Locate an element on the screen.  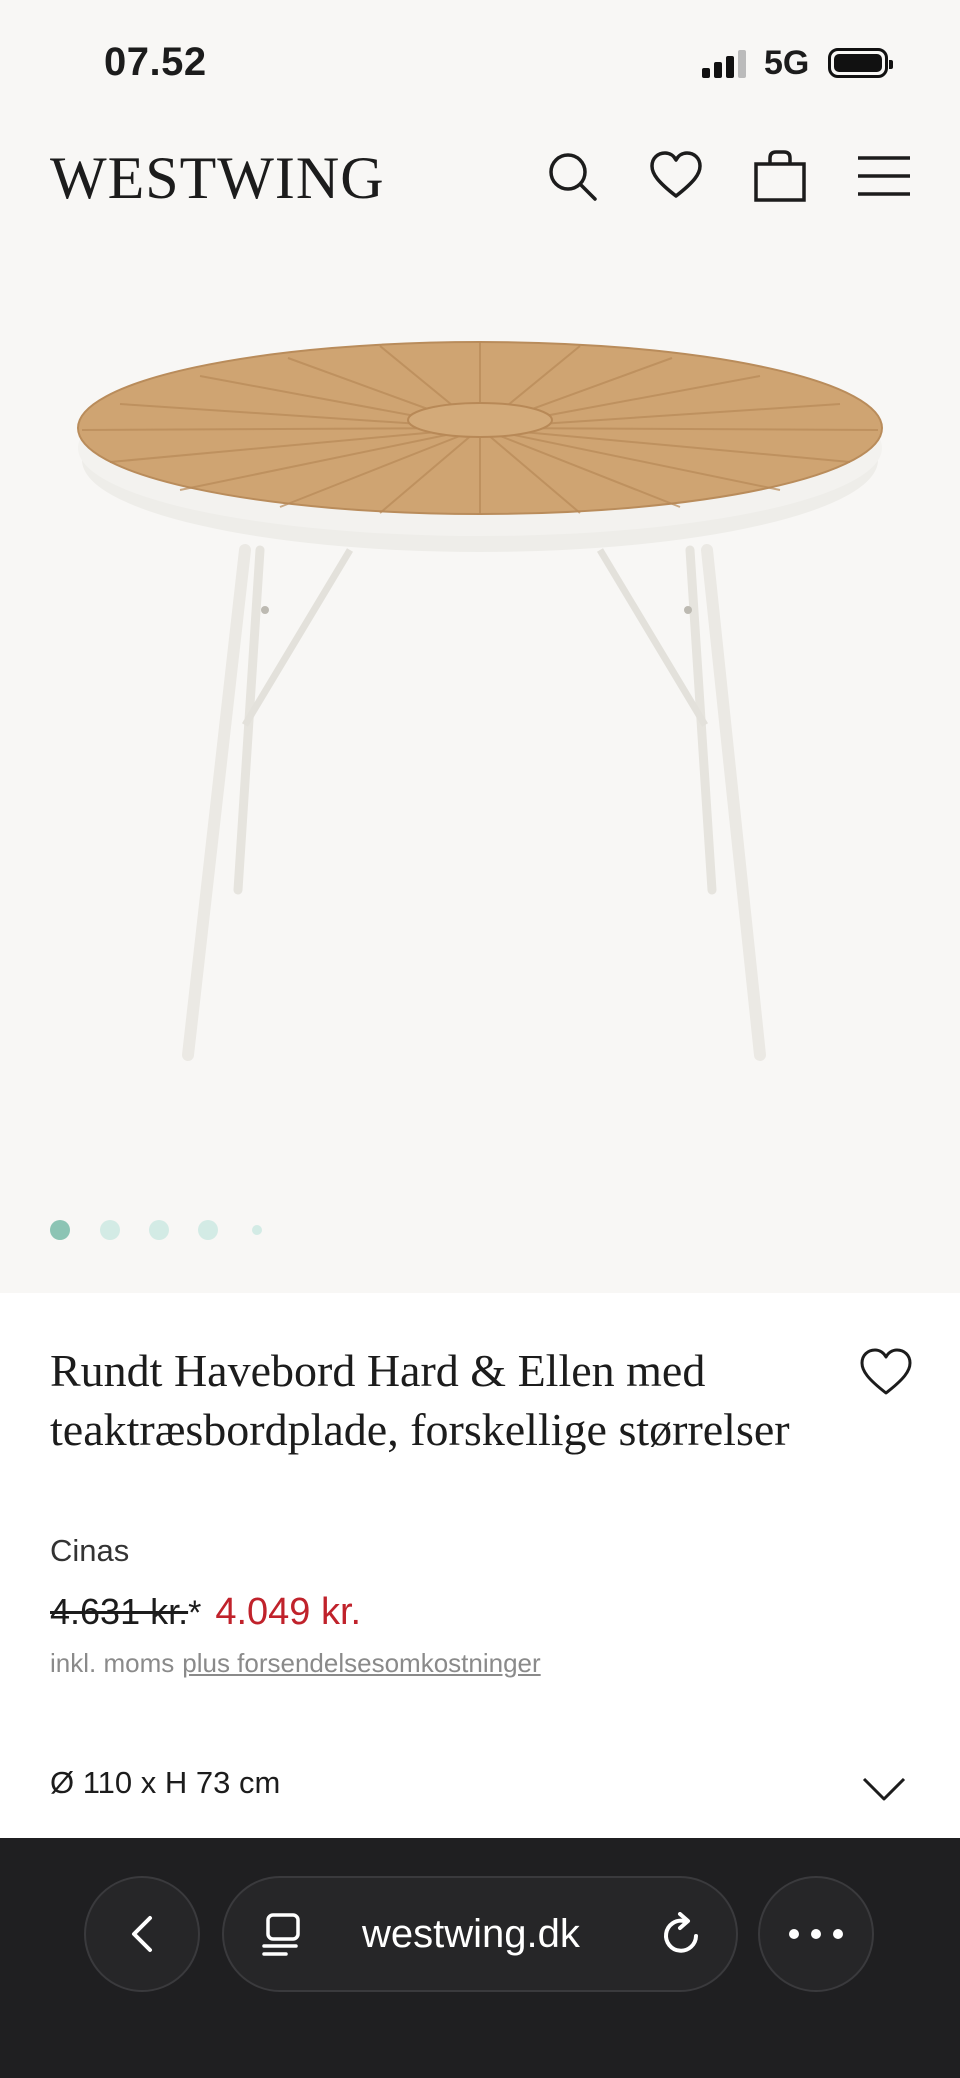
battery-icon is located at coordinates (860, 63).